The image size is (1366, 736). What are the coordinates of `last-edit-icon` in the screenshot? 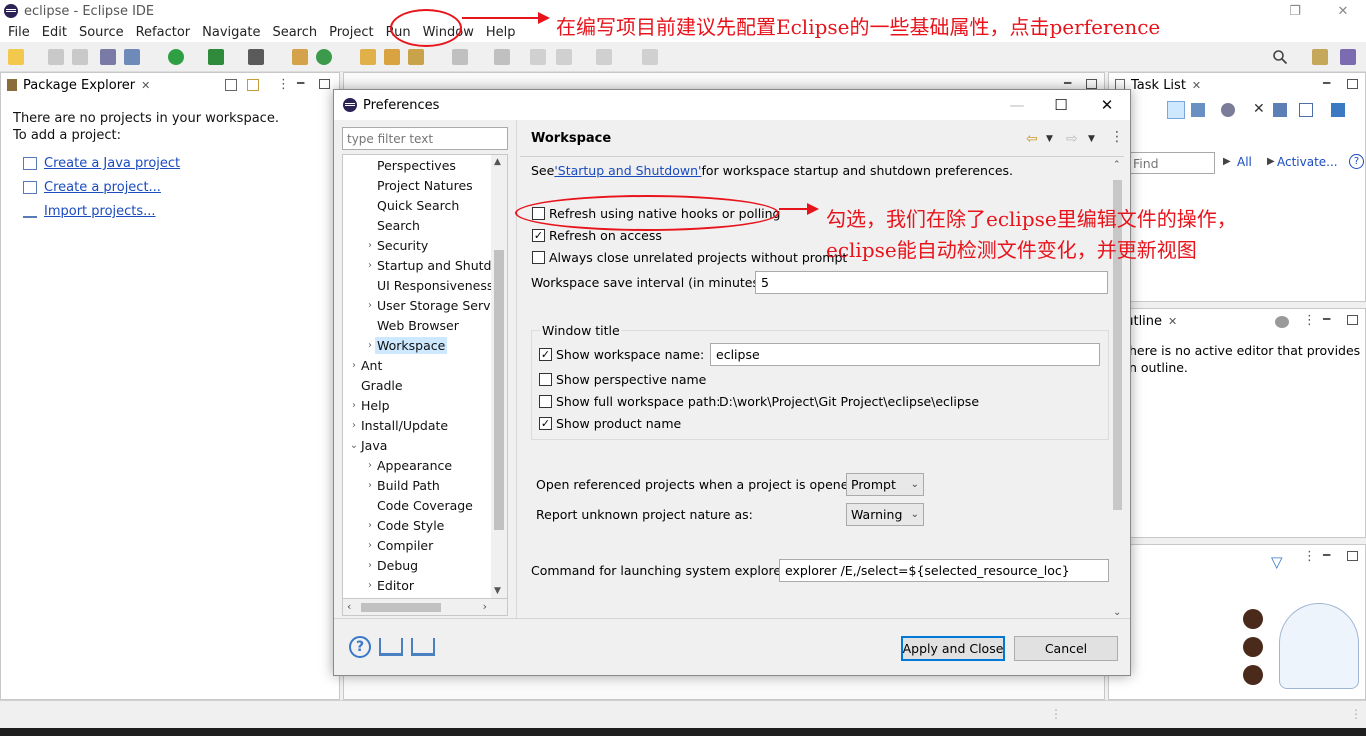 It's located at (538, 57).